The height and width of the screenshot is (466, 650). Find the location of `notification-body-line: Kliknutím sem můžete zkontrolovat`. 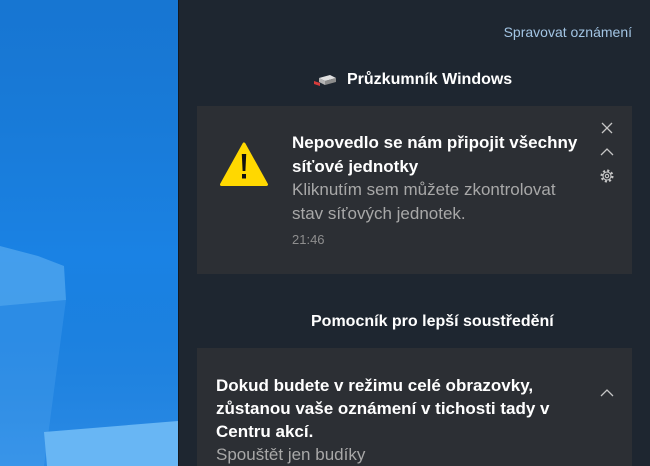

notification-body-line: Kliknutím sem můžete zkontrolovat is located at coordinates (424, 189).